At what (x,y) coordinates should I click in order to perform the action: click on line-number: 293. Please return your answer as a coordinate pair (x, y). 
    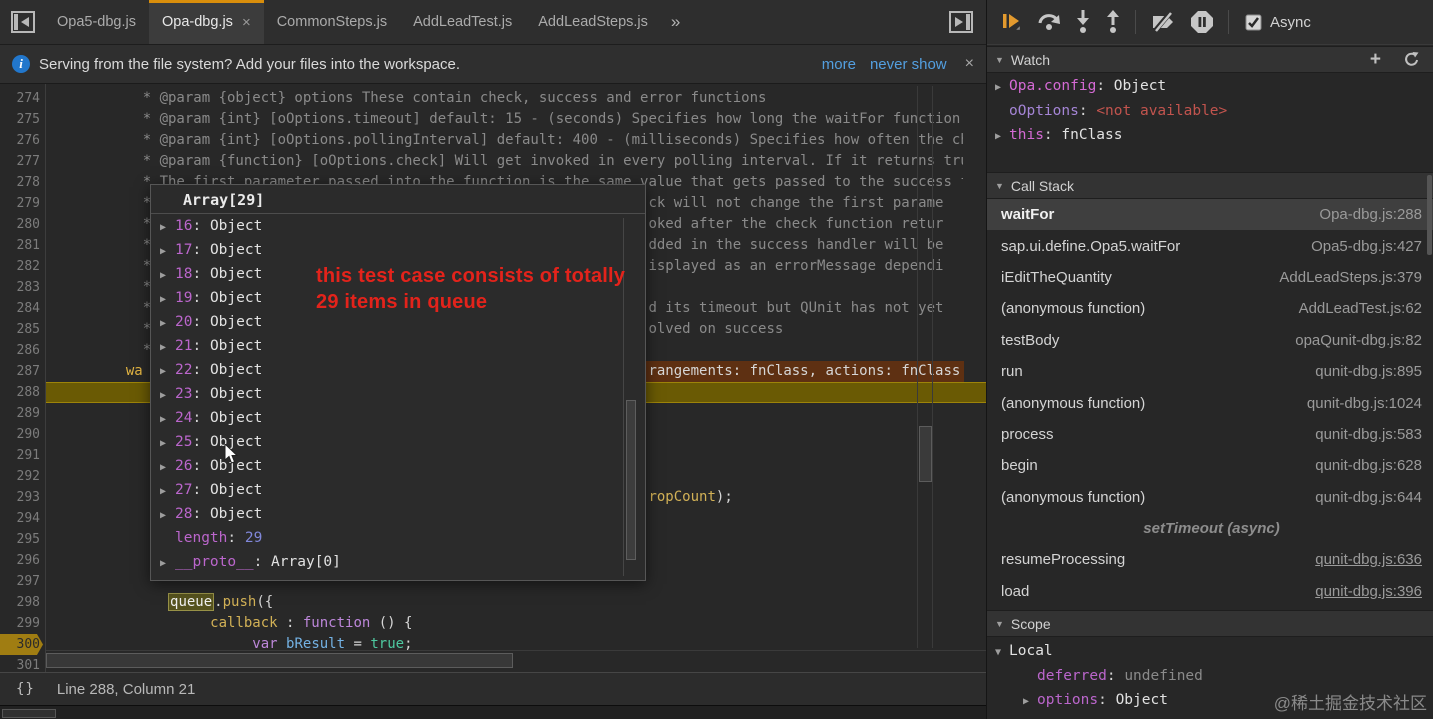
    Looking at the image, I should click on (20, 497).